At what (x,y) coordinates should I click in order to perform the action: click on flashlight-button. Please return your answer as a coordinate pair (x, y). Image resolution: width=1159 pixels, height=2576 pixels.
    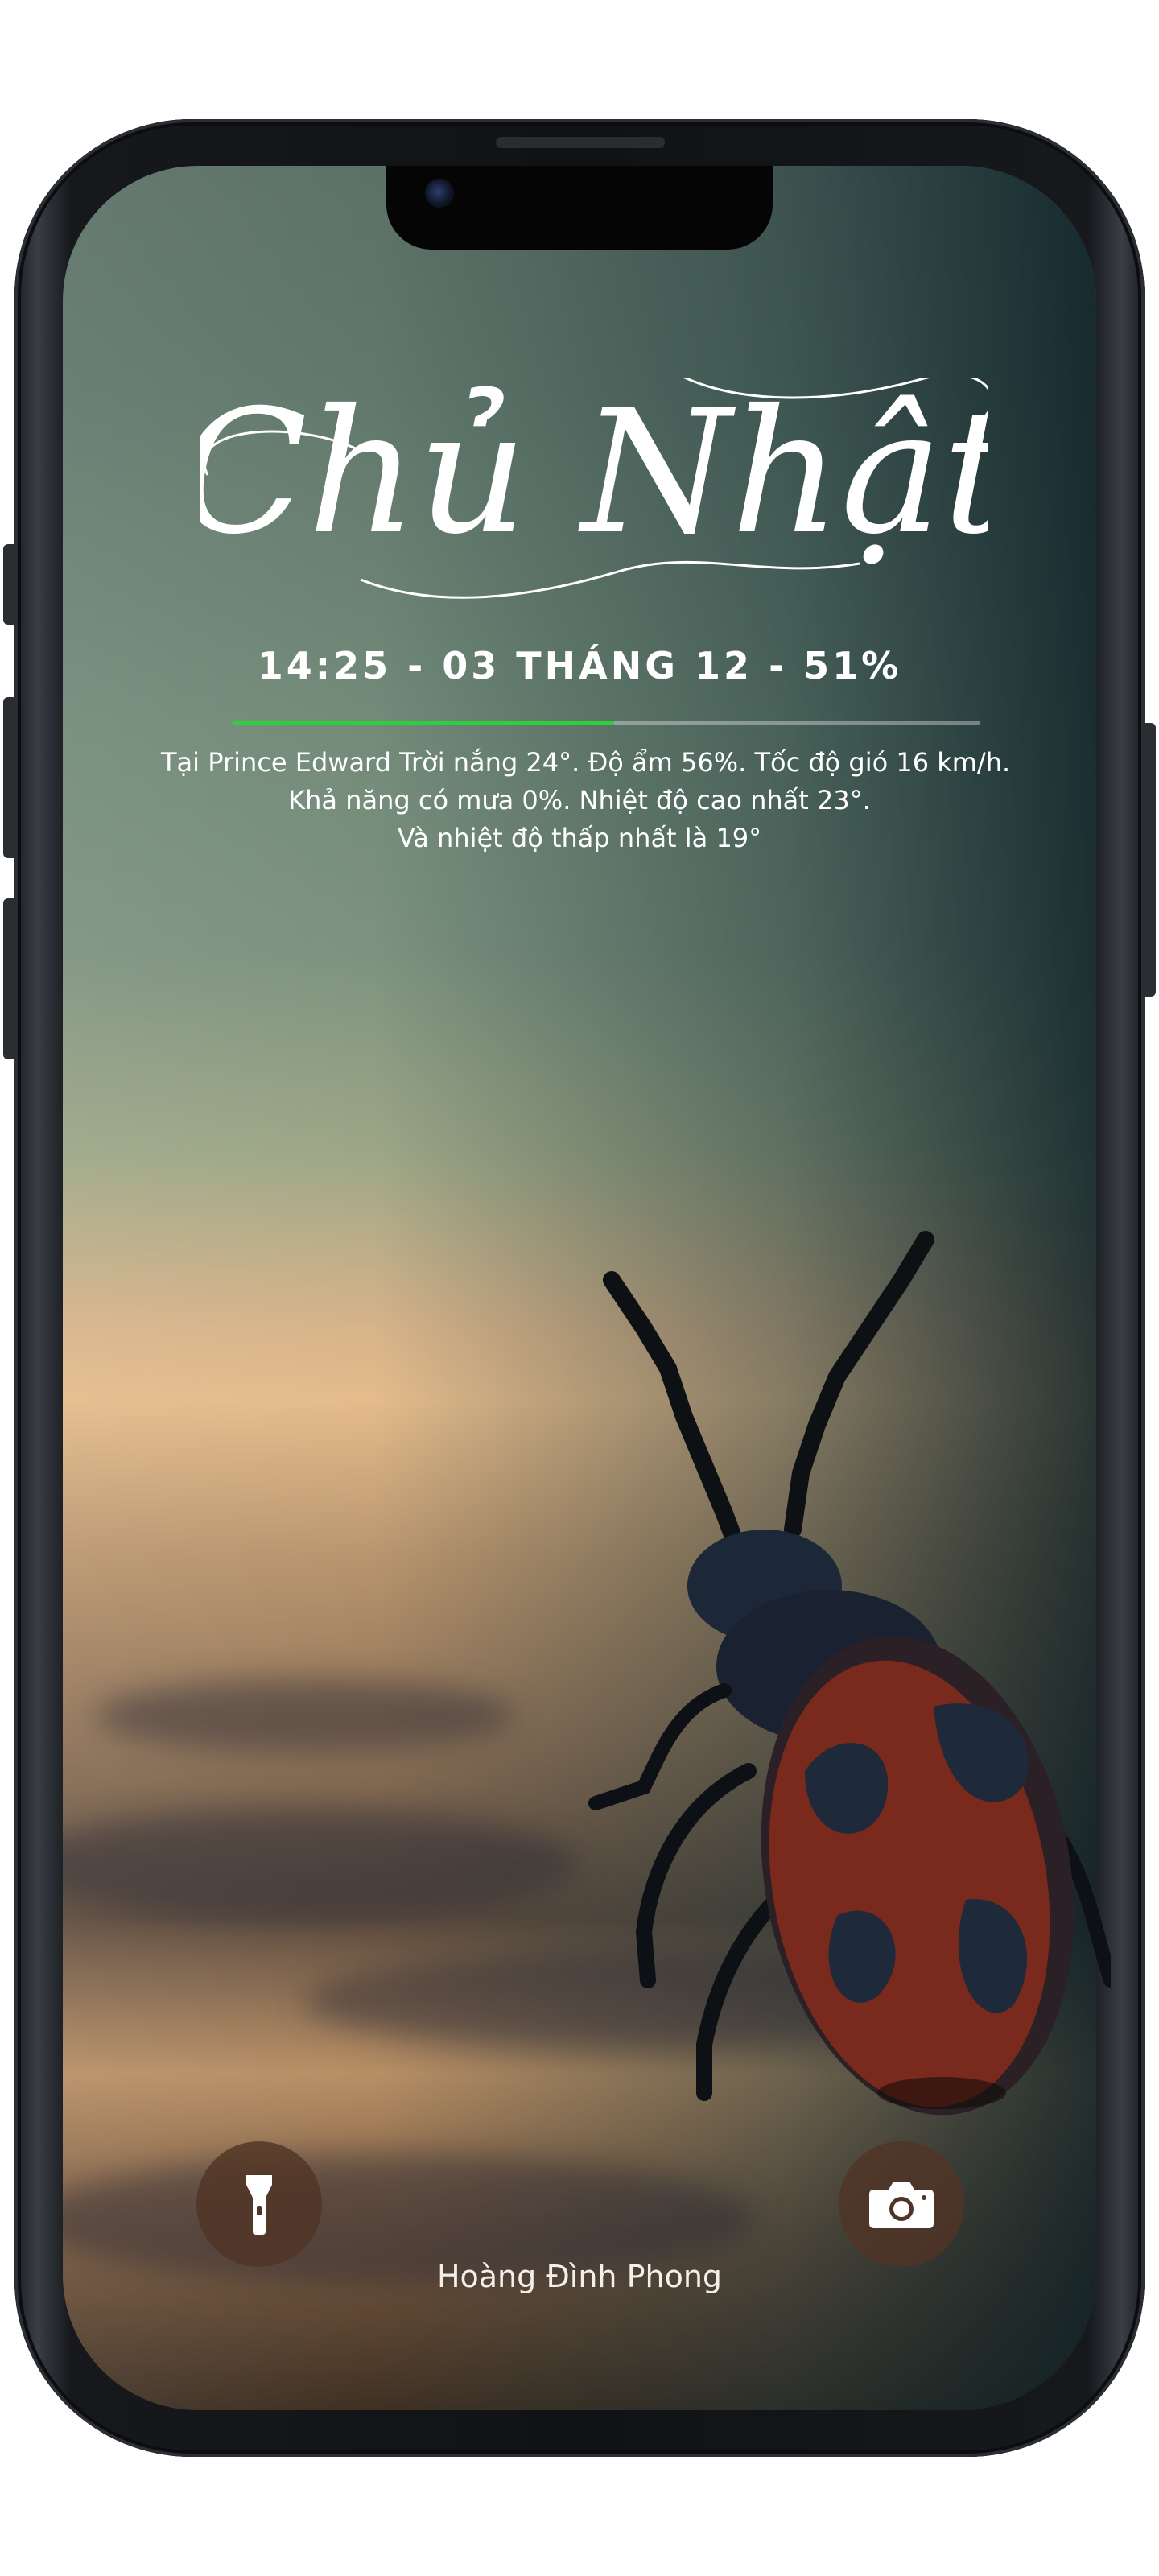
    Looking at the image, I should click on (259, 2204).